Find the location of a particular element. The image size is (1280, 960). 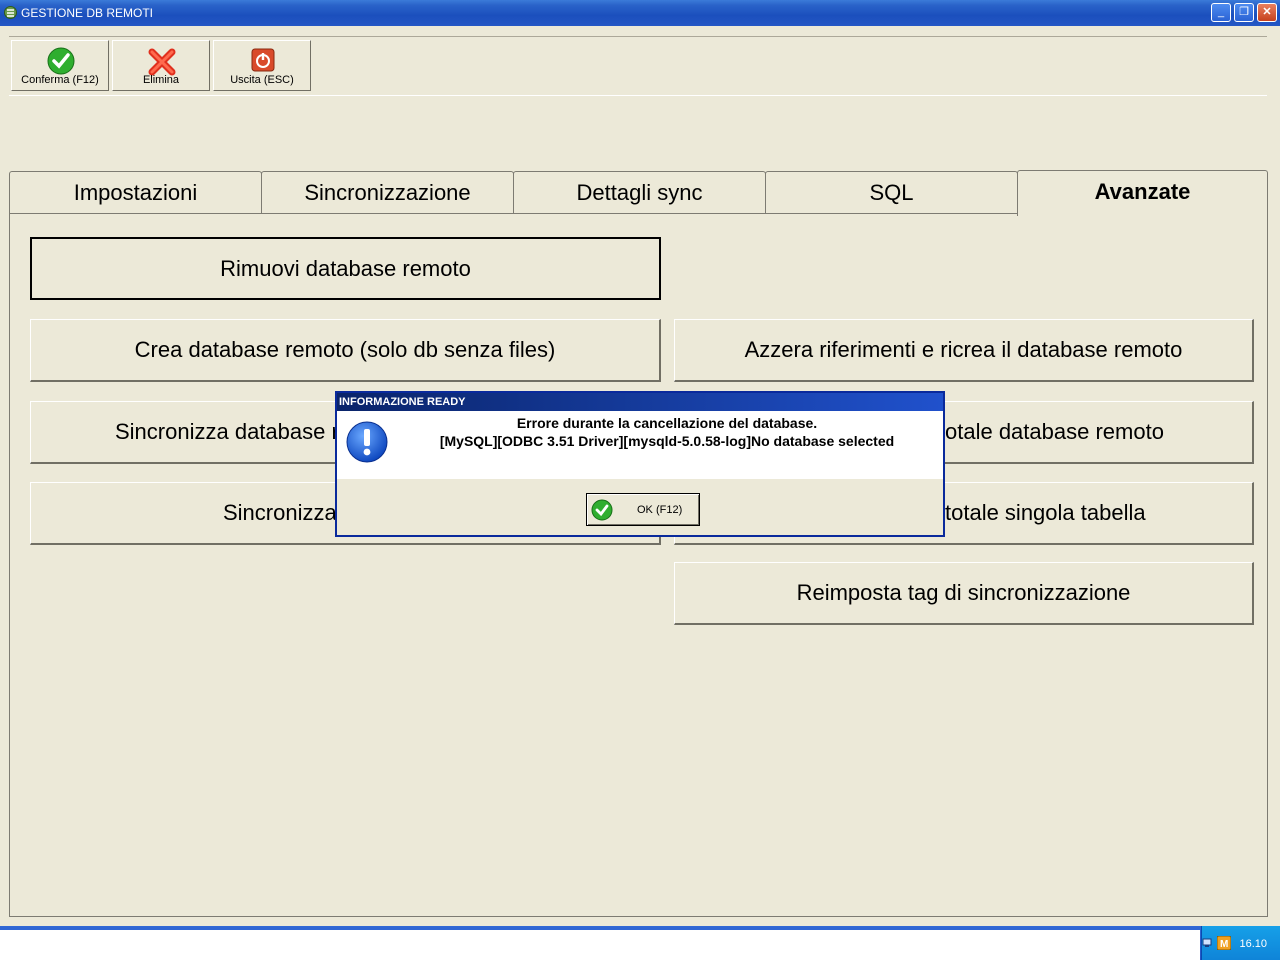

delete-button: Elimina is located at coordinates (161, 65).